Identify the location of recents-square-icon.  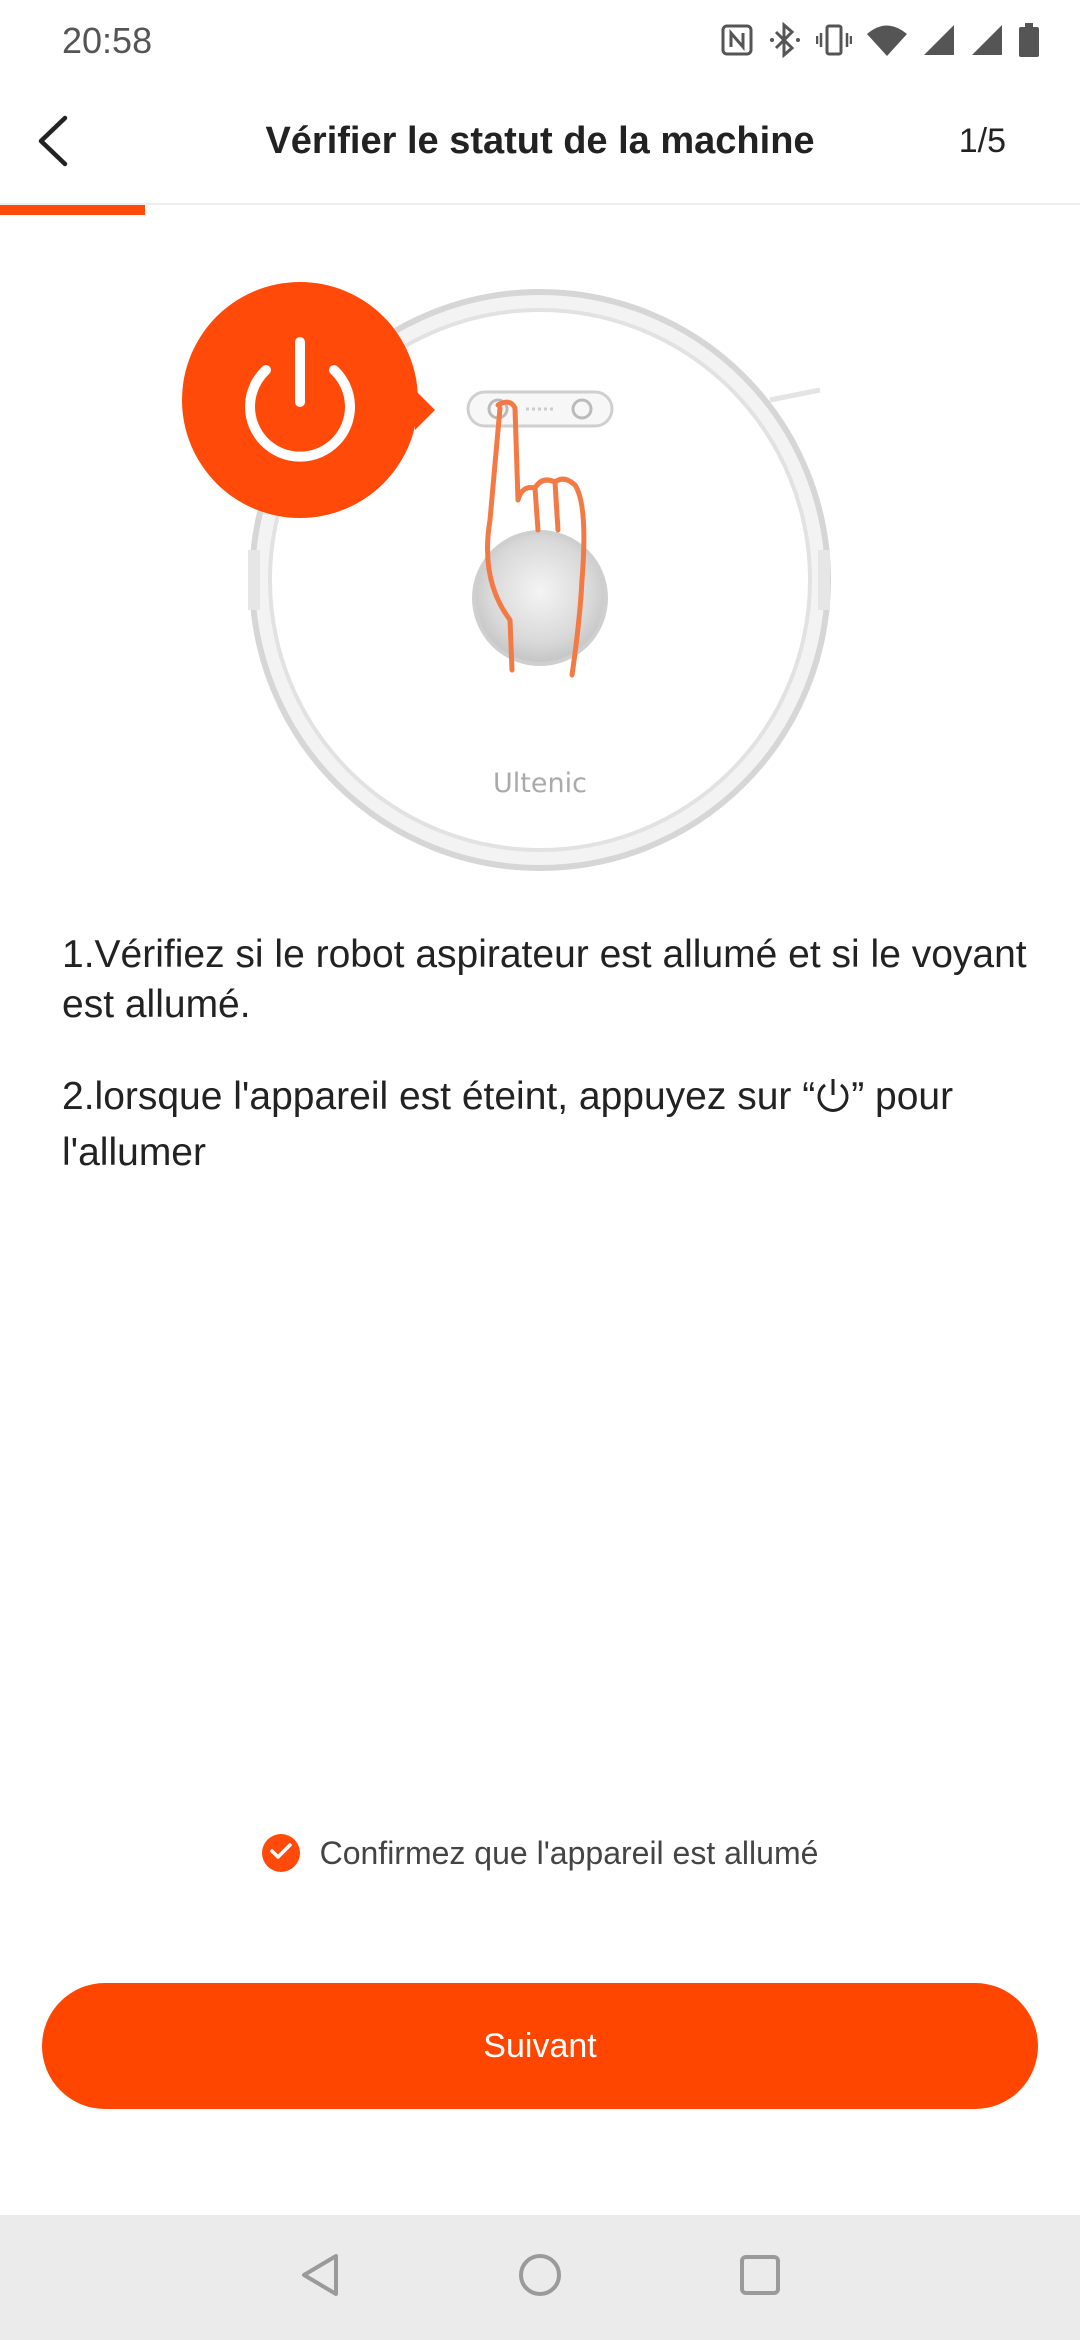
(760, 2277).